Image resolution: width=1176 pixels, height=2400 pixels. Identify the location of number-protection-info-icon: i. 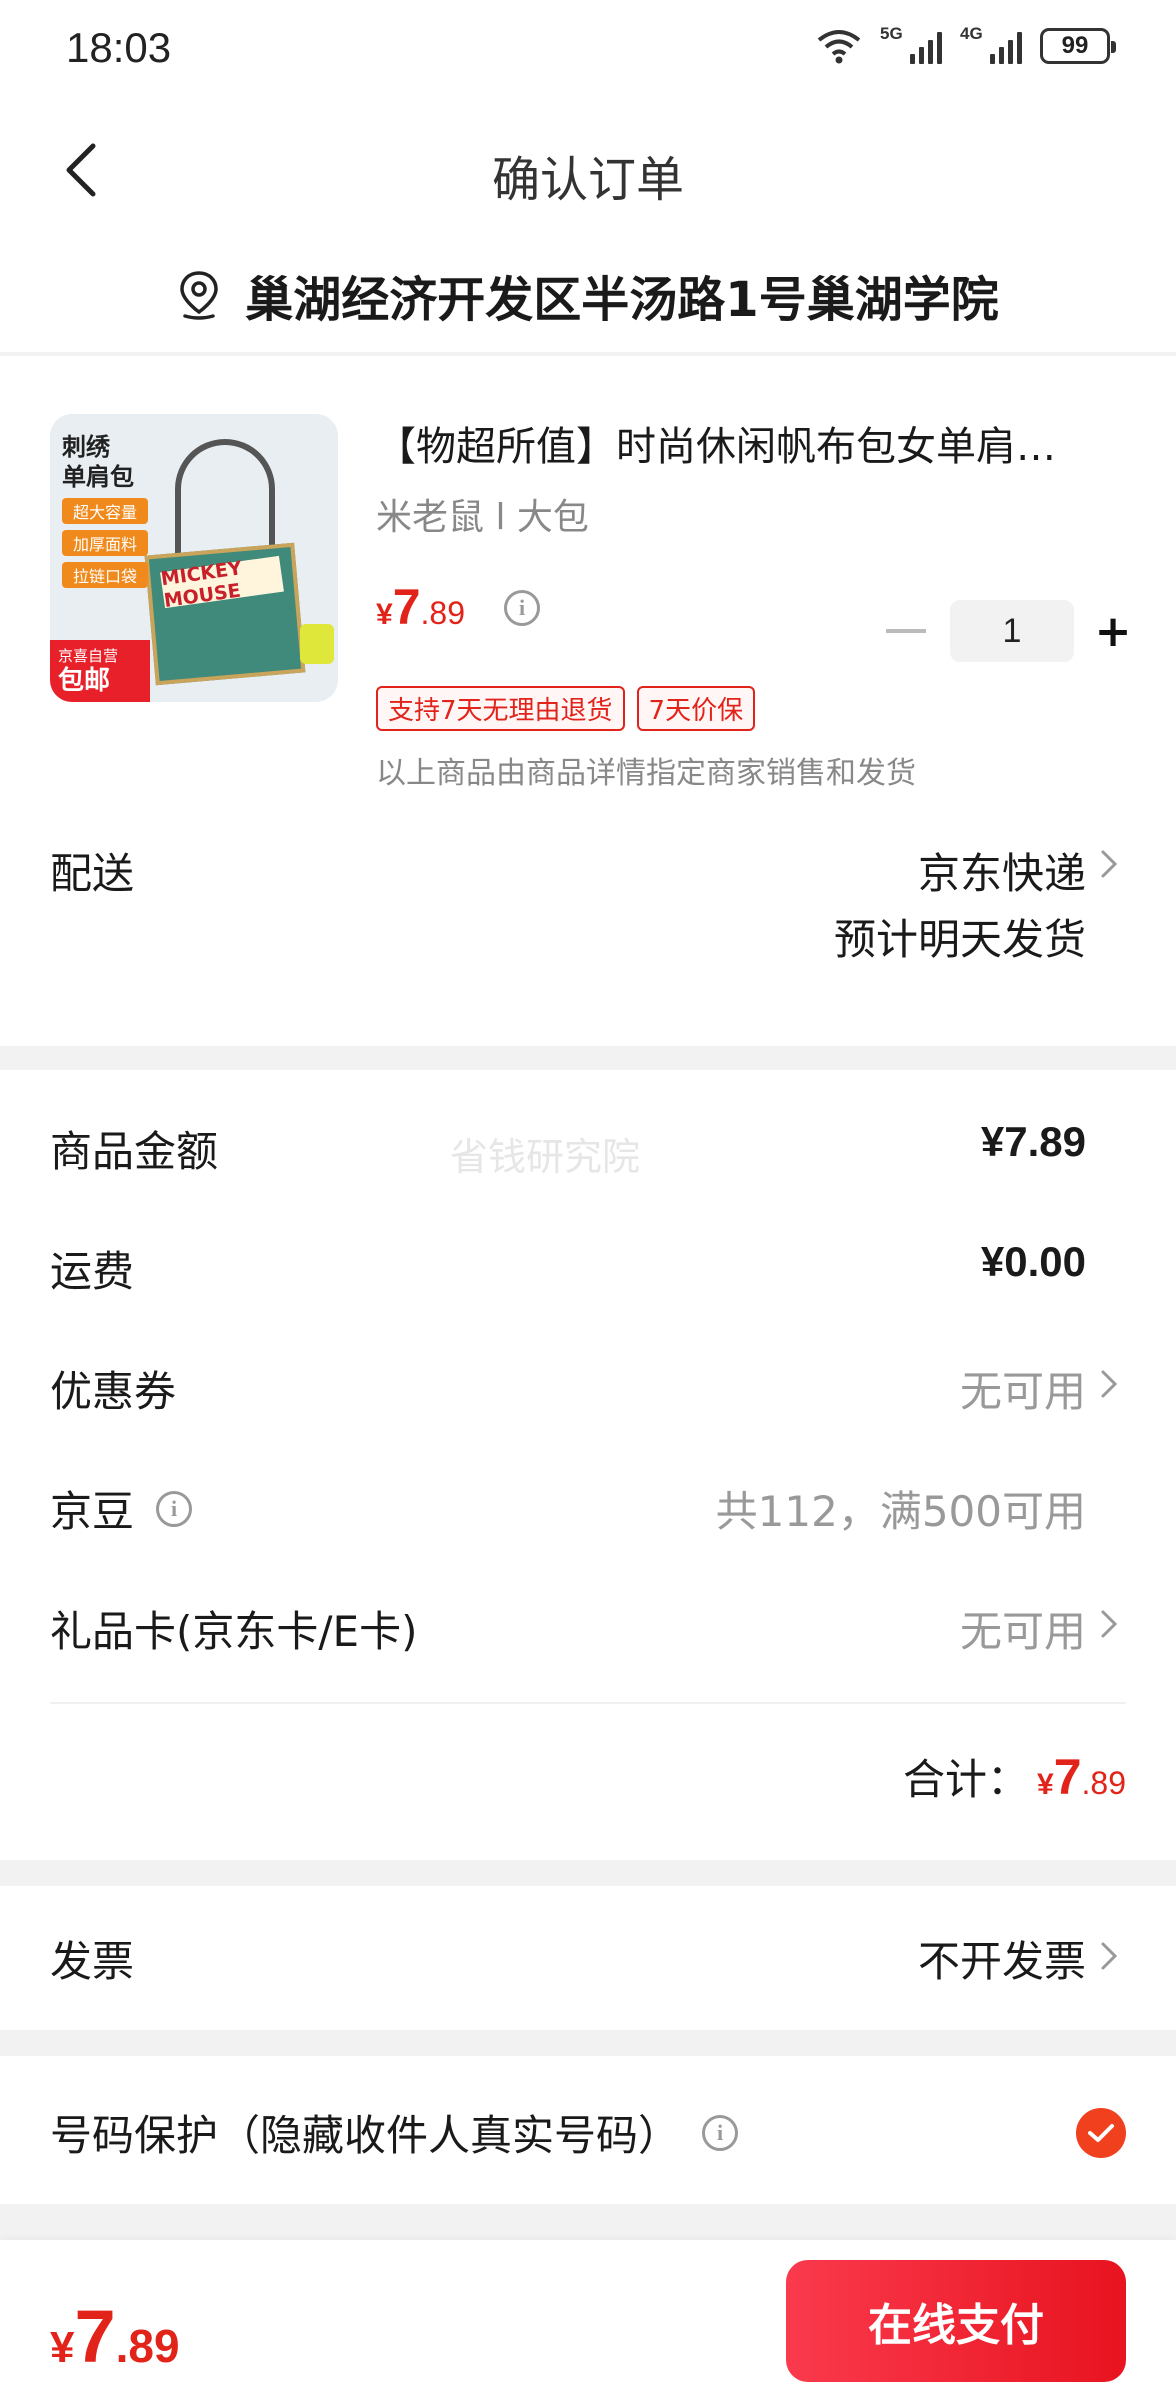
(720, 2132).